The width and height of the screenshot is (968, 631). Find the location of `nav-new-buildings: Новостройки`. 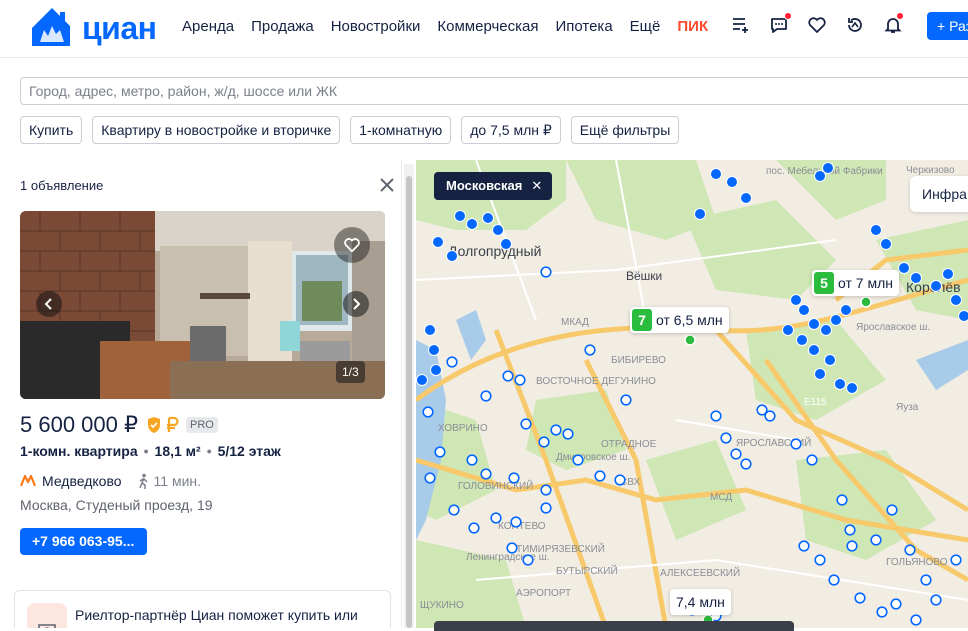

nav-new-buildings: Новостройки is located at coordinates (376, 26).